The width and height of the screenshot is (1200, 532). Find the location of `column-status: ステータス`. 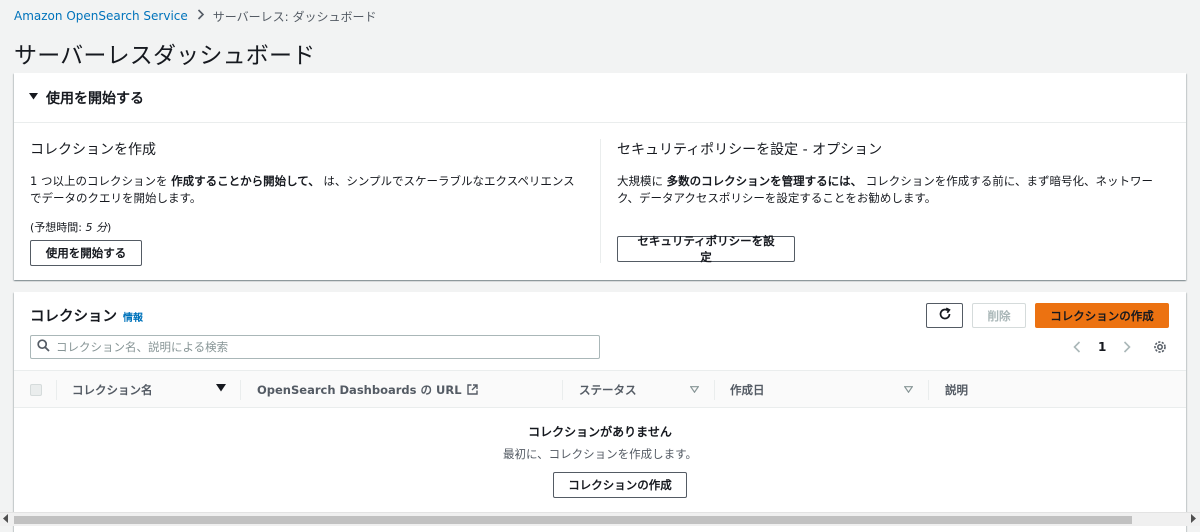

column-status: ステータス is located at coordinates (608, 389).